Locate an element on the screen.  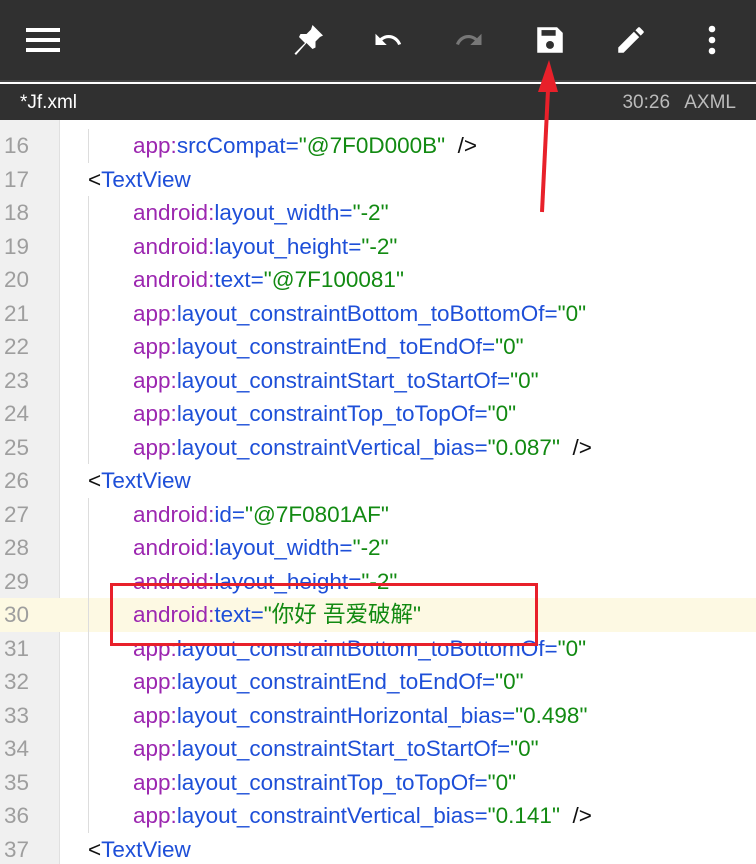
file-tab: *Jf.xml is located at coordinates (48, 103).